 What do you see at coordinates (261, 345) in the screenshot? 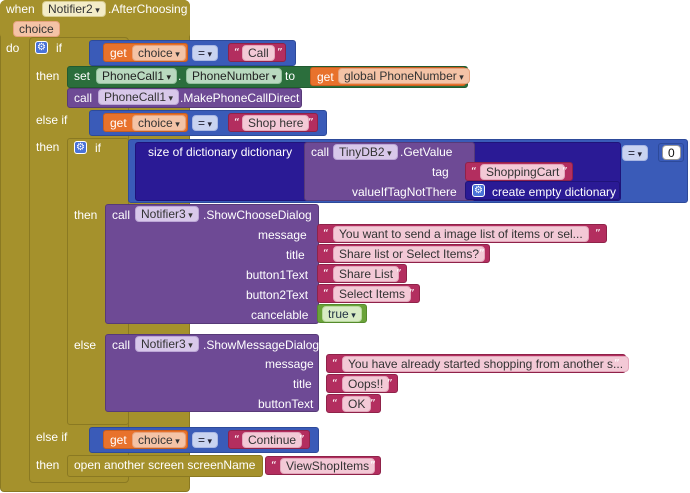
I see `showmessagedialog-method-label: .ShowMessageDialog` at bounding box center [261, 345].